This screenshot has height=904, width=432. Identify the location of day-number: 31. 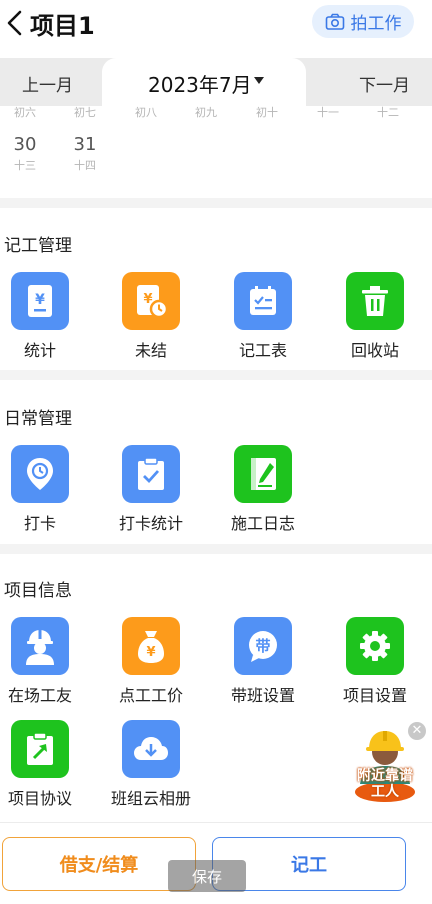
(85, 144).